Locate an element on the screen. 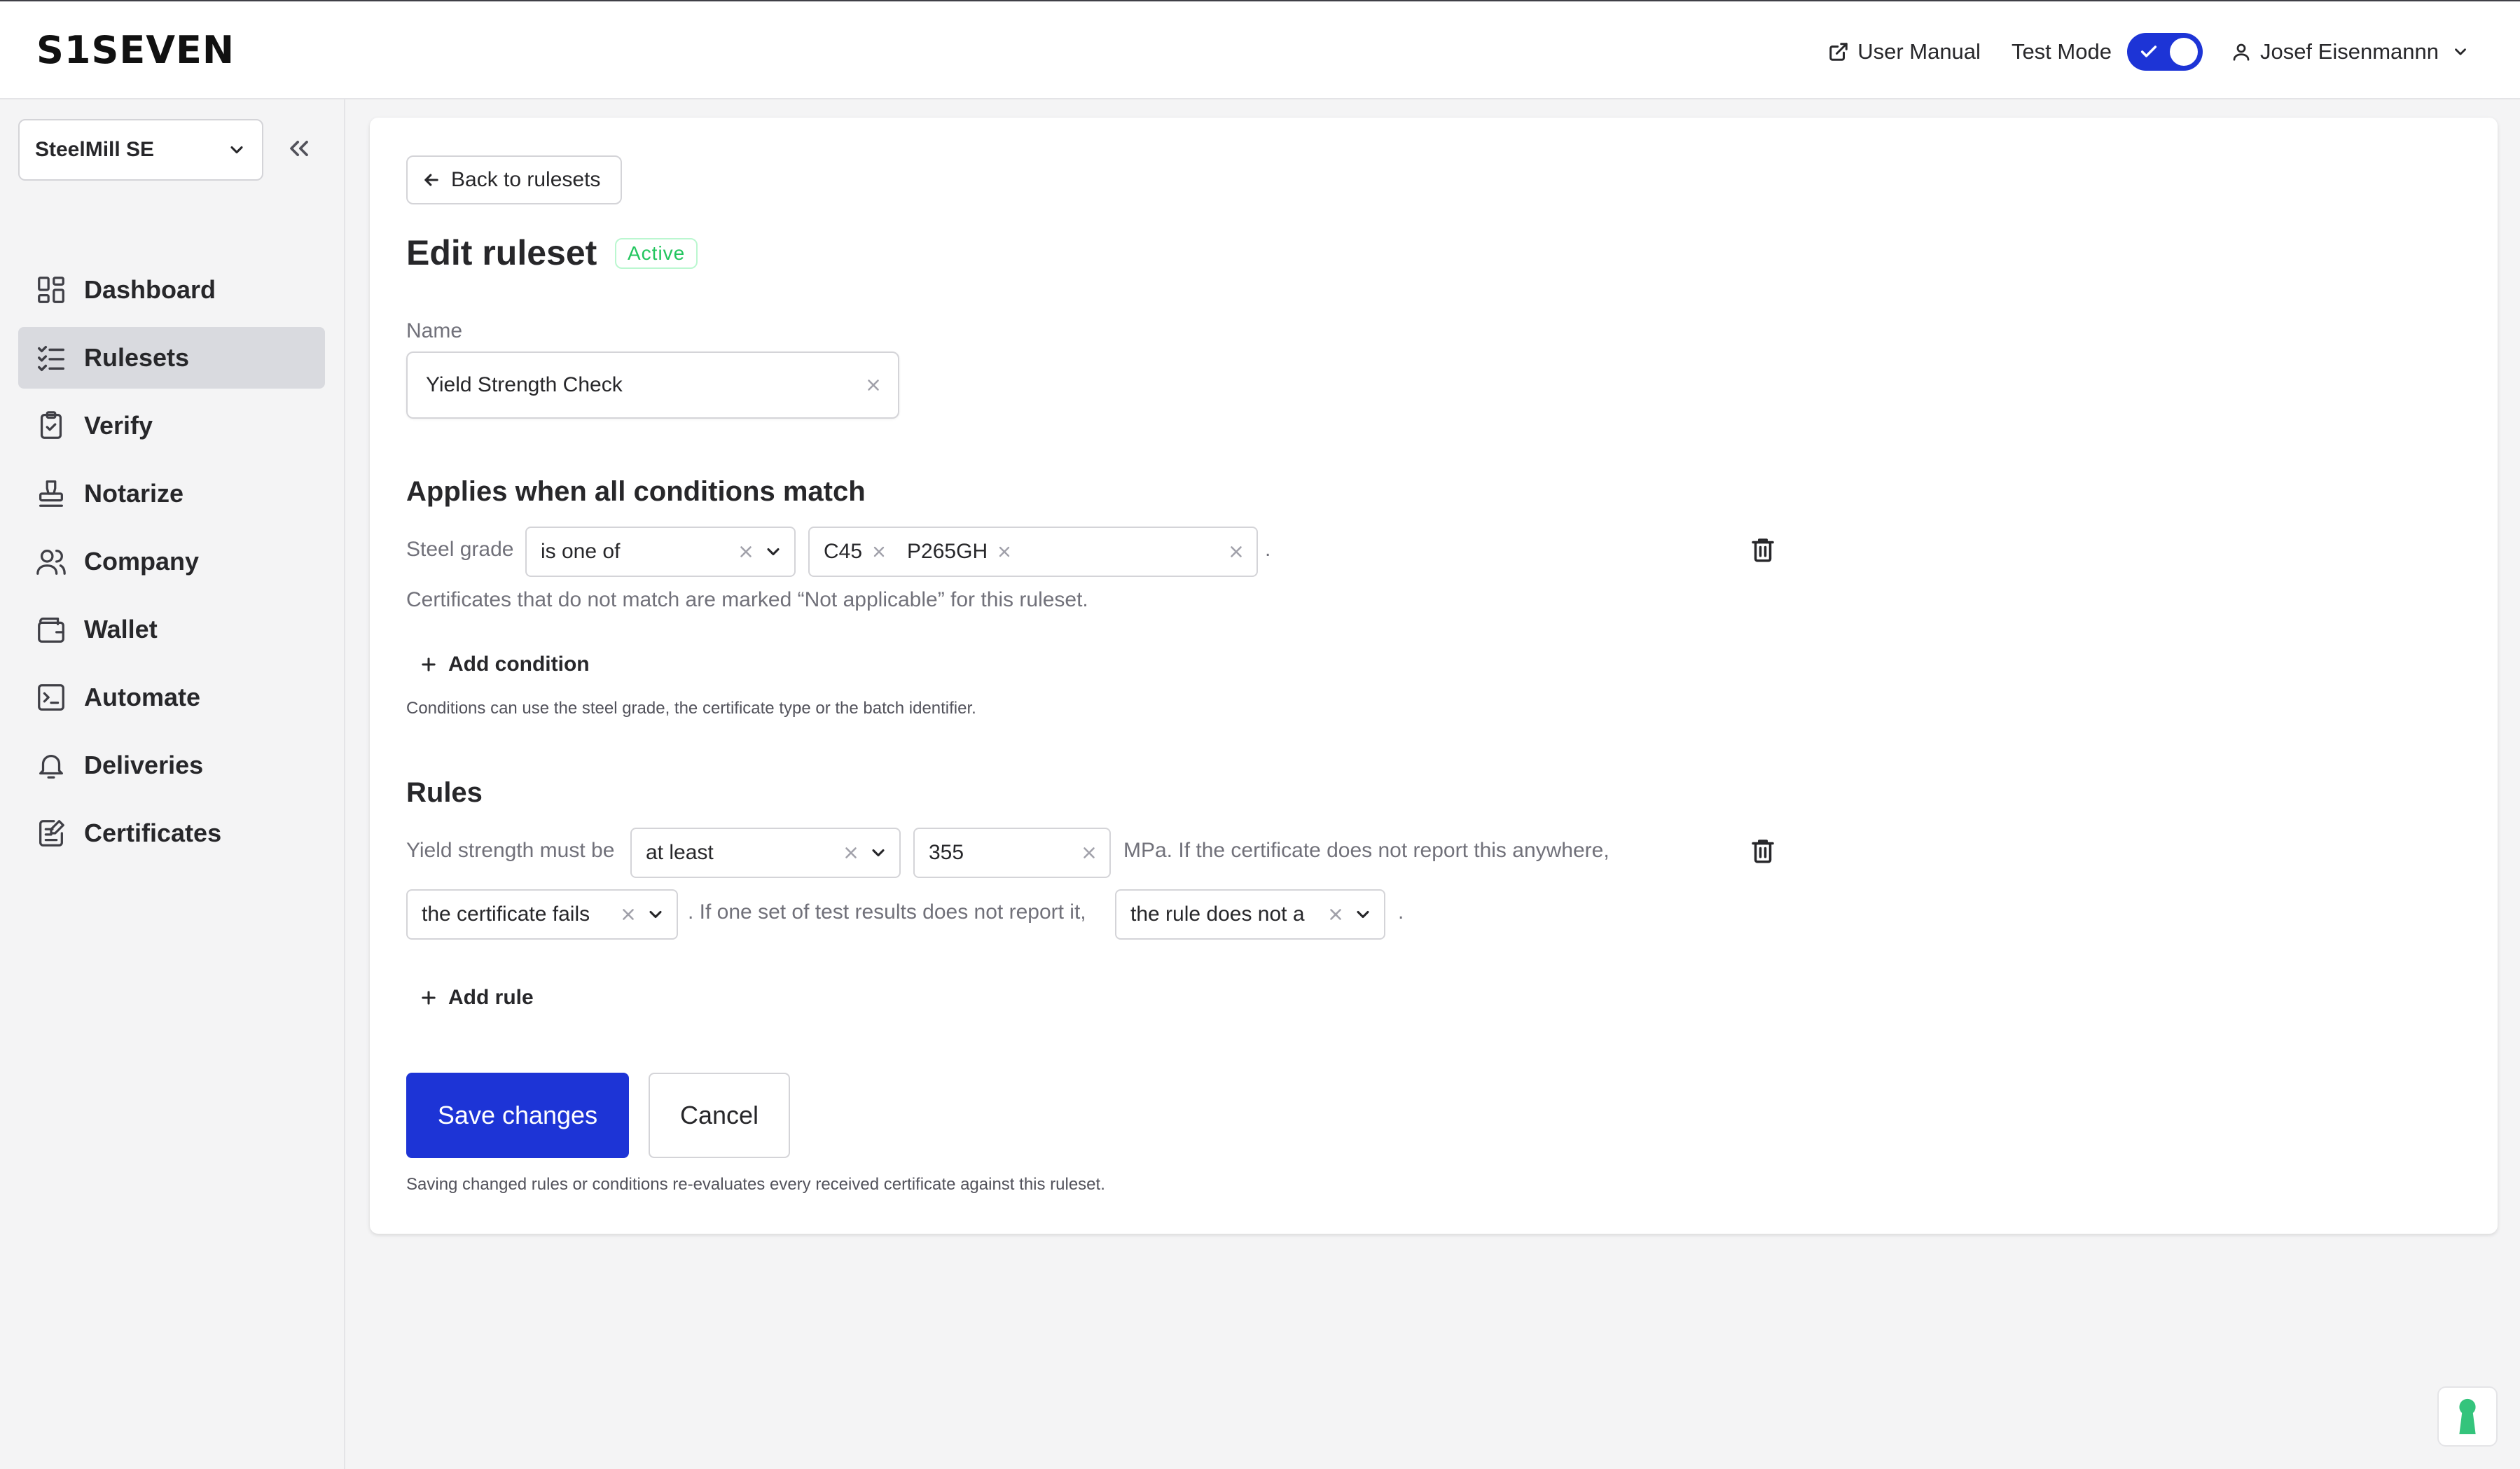  chevrons-left-icon is located at coordinates (299, 149).